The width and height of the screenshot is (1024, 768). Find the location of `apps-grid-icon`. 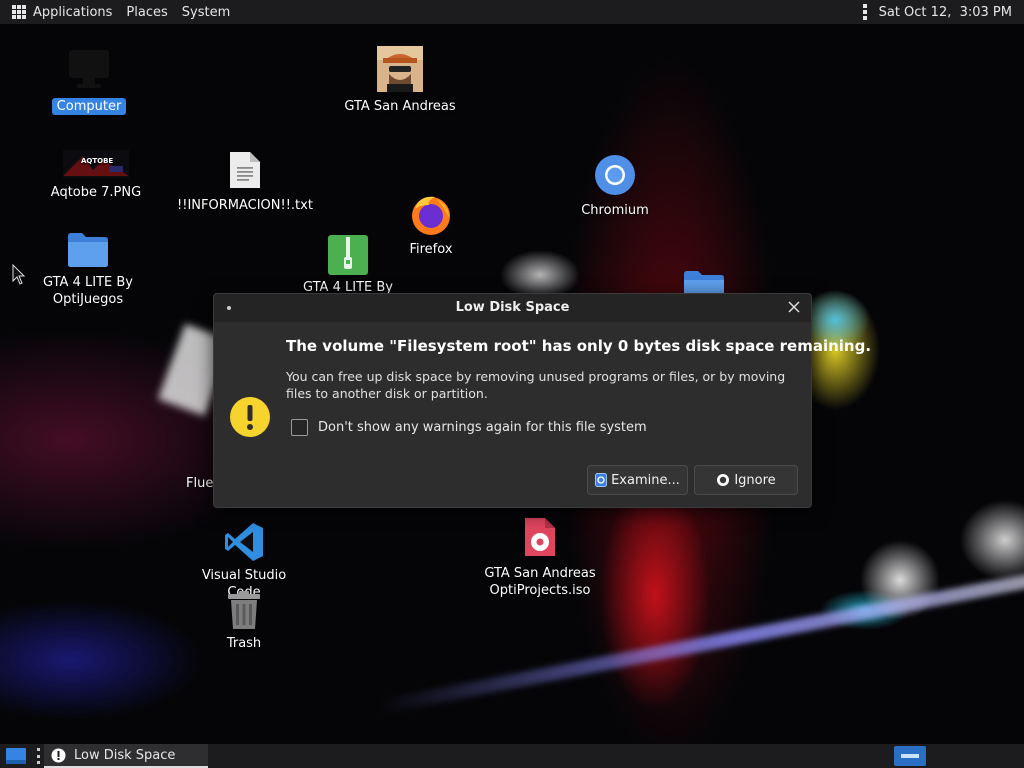

apps-grid-icon is located at coordinates (19, 12).